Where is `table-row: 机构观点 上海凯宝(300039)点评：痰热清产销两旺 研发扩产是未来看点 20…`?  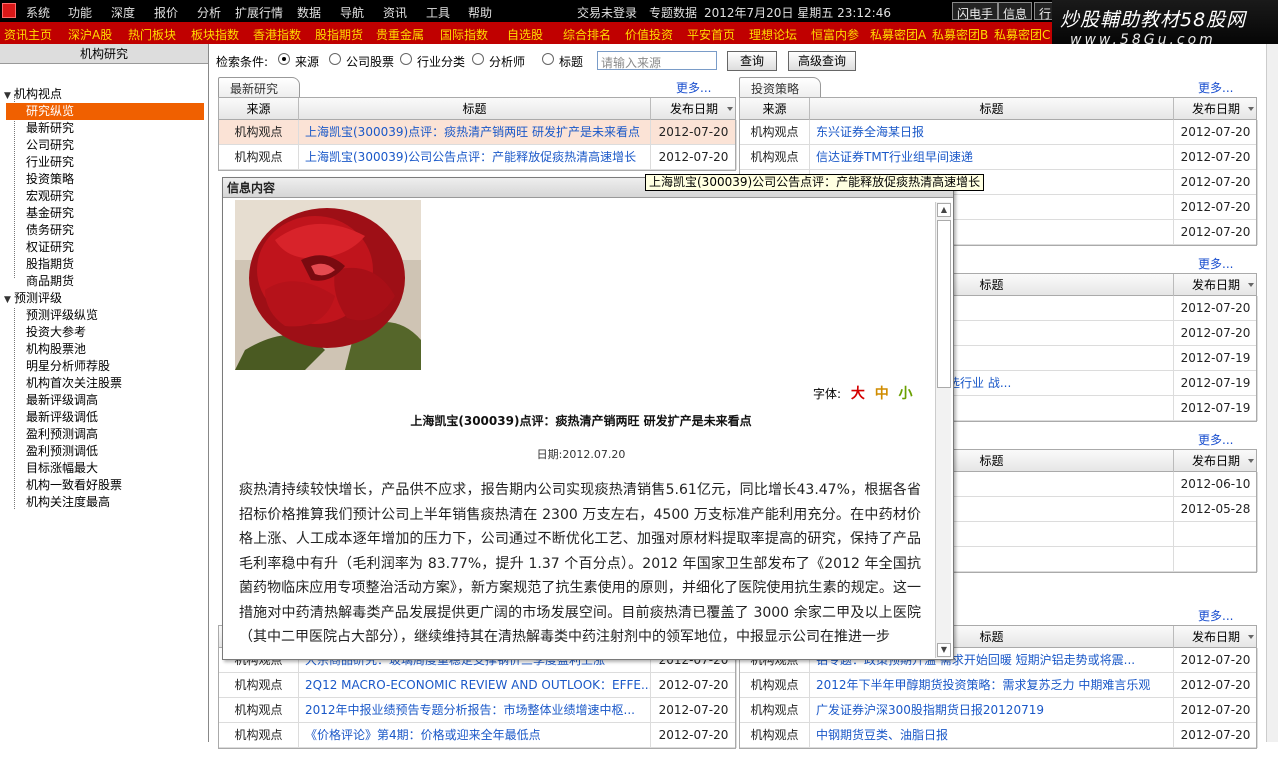 table-row: 机构观点 上海凯宝(300039)点评：痰热清产销两旺 研发扩产是未来看点 20… is located at coordinates (478, 132).